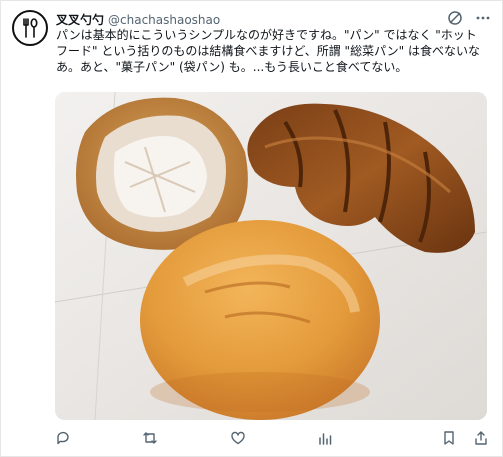 This screenshot has width=503, height=457. What do you see at coordinates (238, 438) in the screenshot?
I see `like-icon` at bounding box center [238, 438].